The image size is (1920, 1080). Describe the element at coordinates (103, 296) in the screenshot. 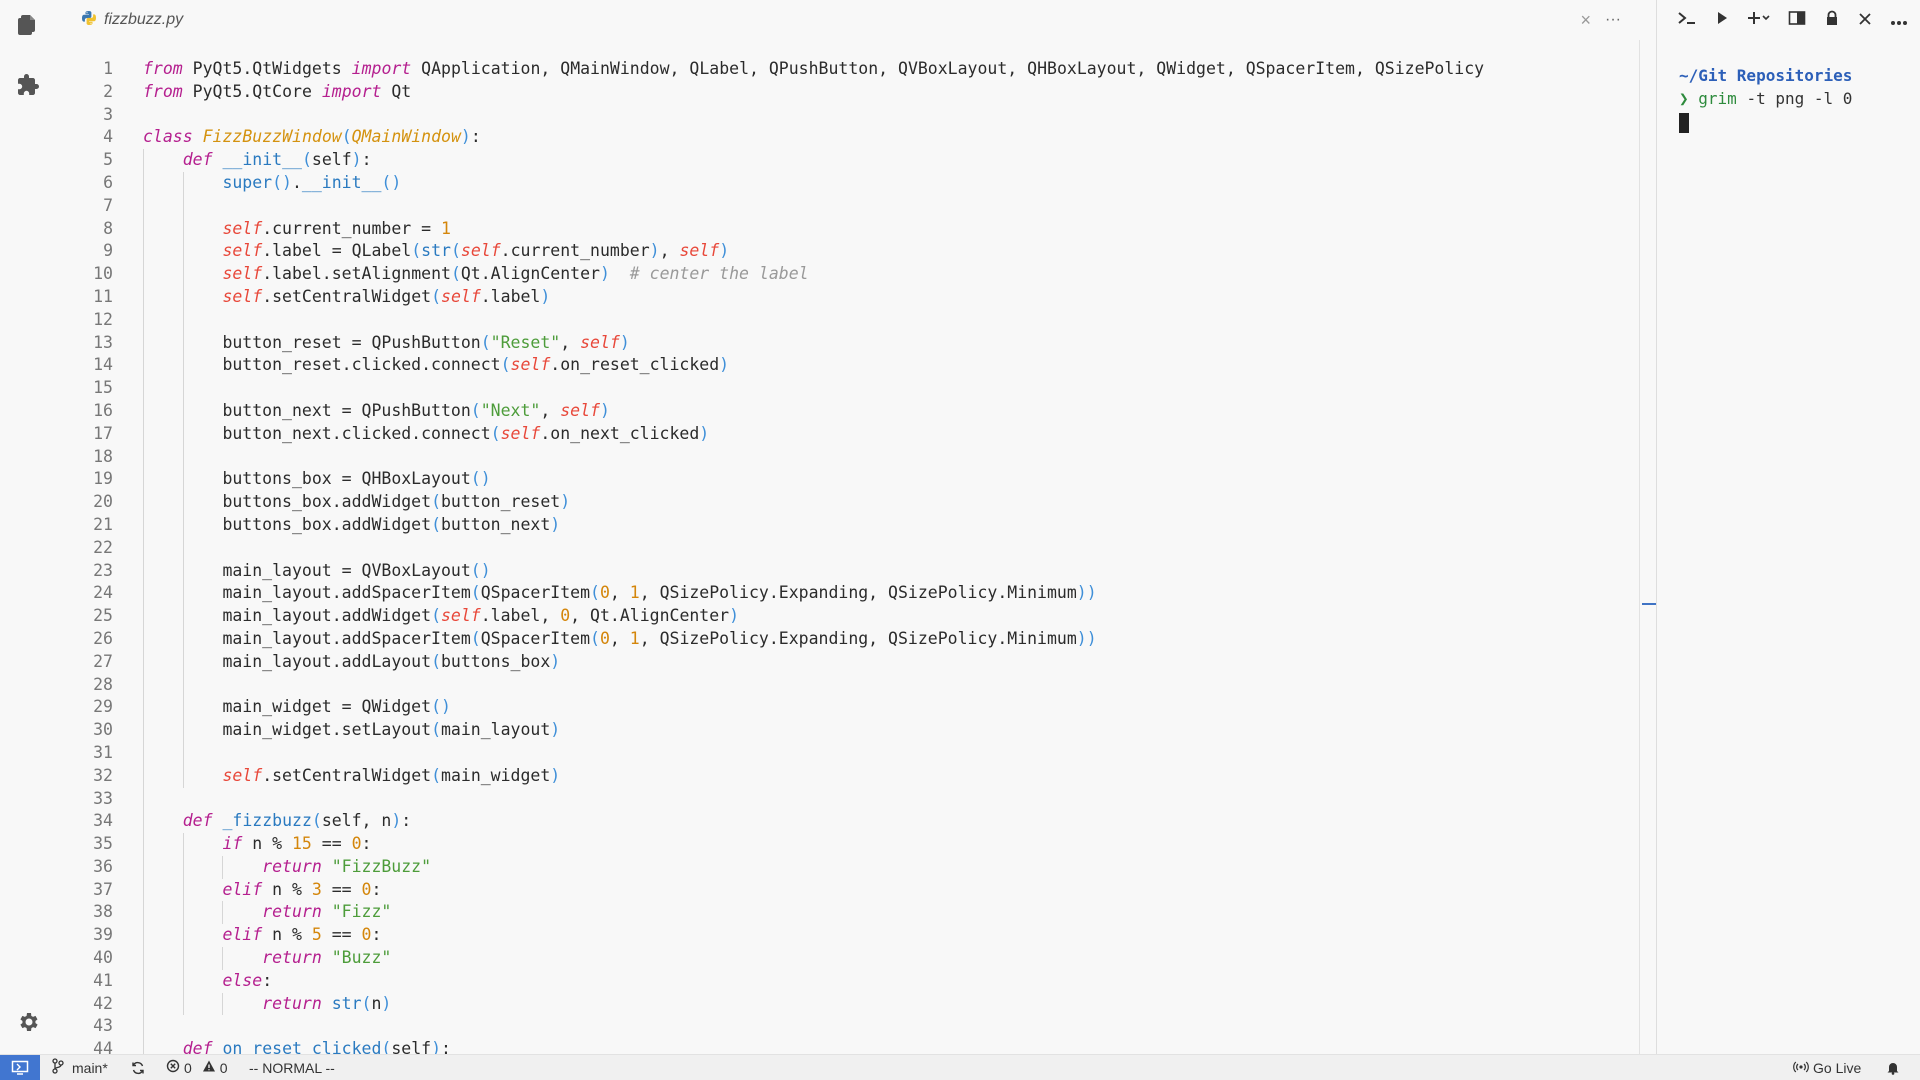

I see `line-number: 11` at that location.